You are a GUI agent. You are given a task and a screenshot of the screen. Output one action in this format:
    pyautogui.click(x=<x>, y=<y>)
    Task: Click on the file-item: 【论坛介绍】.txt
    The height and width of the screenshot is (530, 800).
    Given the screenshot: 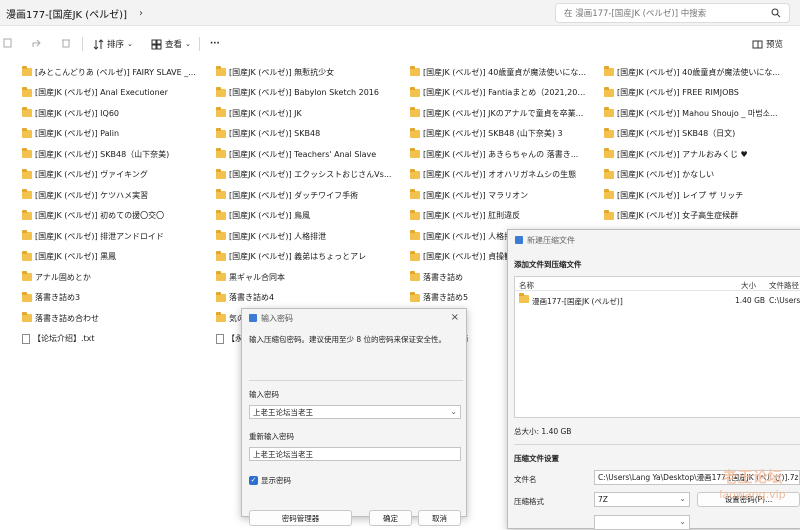 What is the action you would take?
    pyautogui.click(x=112, y=339)
    